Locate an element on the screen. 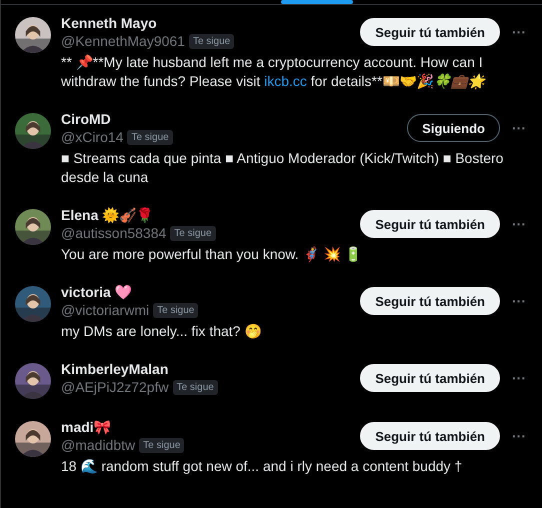 This screenshot has width=542, height=508. user-handle: @madidbtw is located at coordinates (98, 445).